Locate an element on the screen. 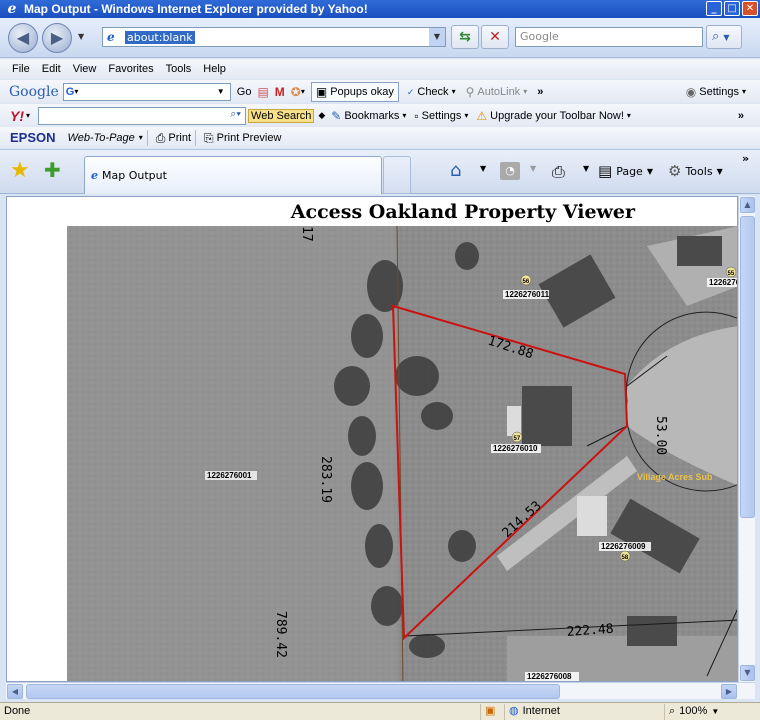 The image size is (760, 720). popups-okay-button: ▣ Popups okay is located at coordinates (354, 91).